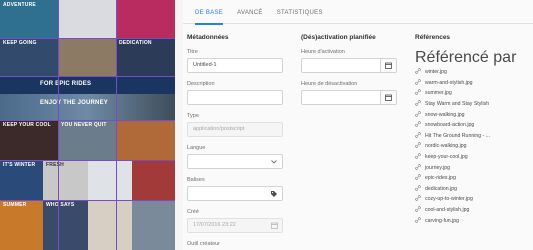 The width and height of the screenshot is (533, 250). What do you see at coordinates (193, 116) in the screenshot?
I see `type-label: Type` at bounding box center [193, 116].